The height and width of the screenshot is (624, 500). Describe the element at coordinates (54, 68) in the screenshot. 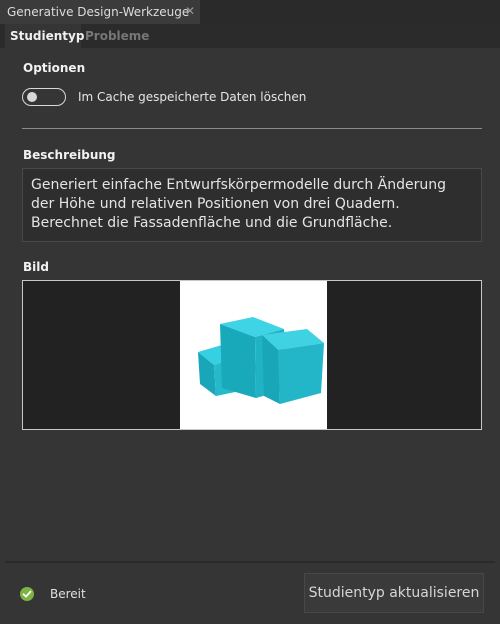

I see `options-heading: Optionen` at that location.